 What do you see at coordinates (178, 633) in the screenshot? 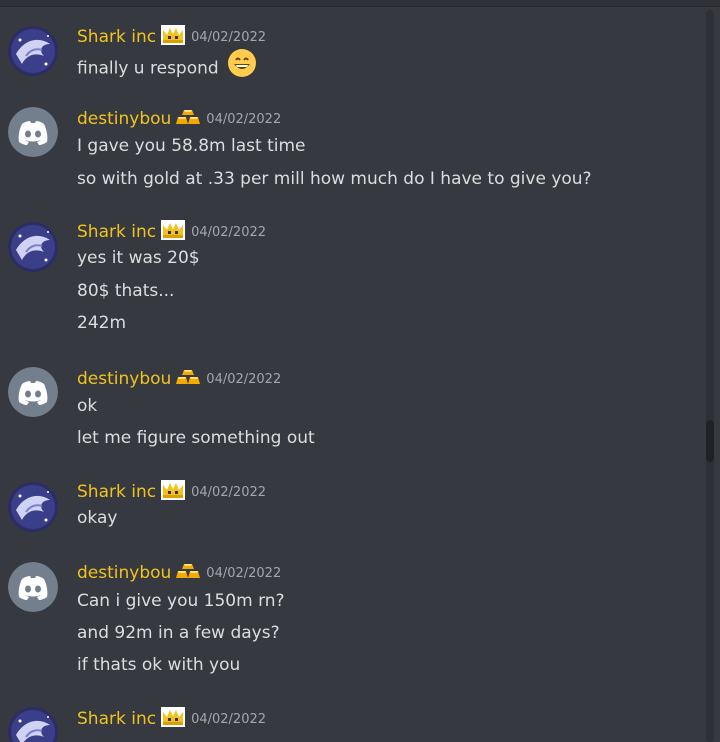
I see `message-text: and 92m in a few days?` at bounding box center [178, 633].